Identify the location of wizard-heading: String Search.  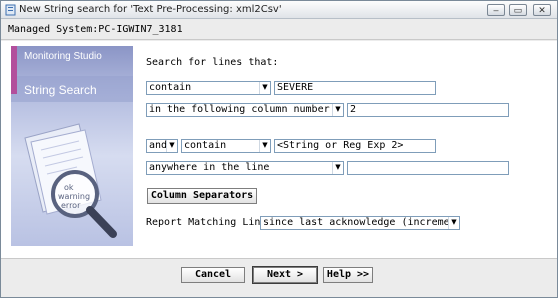
(60, 90).